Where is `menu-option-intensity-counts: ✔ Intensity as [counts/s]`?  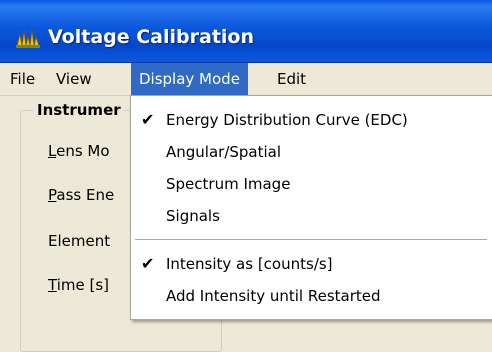 menu-option-intensity-counts: ✔ Intensity as [counts/s] is located at coordinates (311, 264).